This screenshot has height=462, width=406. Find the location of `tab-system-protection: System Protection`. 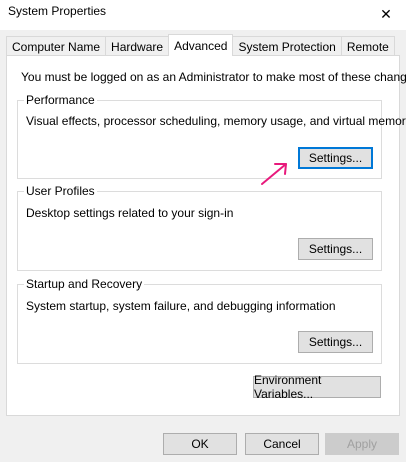

tab-system-protection: System Protection is located at coordinates (287, 46).